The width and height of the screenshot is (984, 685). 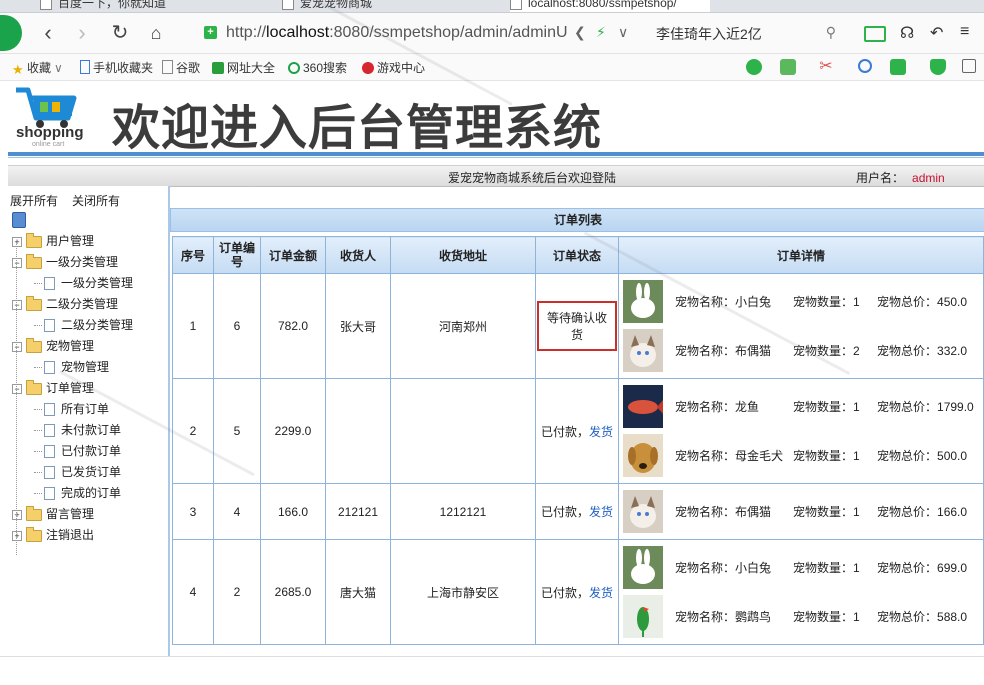 I want to click on tab-petshop: 爱宠宠物商城, so click(x=382, y=6).